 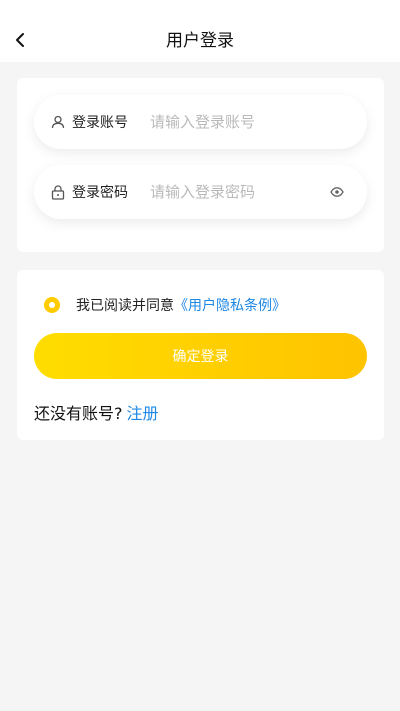 I want to click on account-label: 登录账号, so click(x=100, y=123).